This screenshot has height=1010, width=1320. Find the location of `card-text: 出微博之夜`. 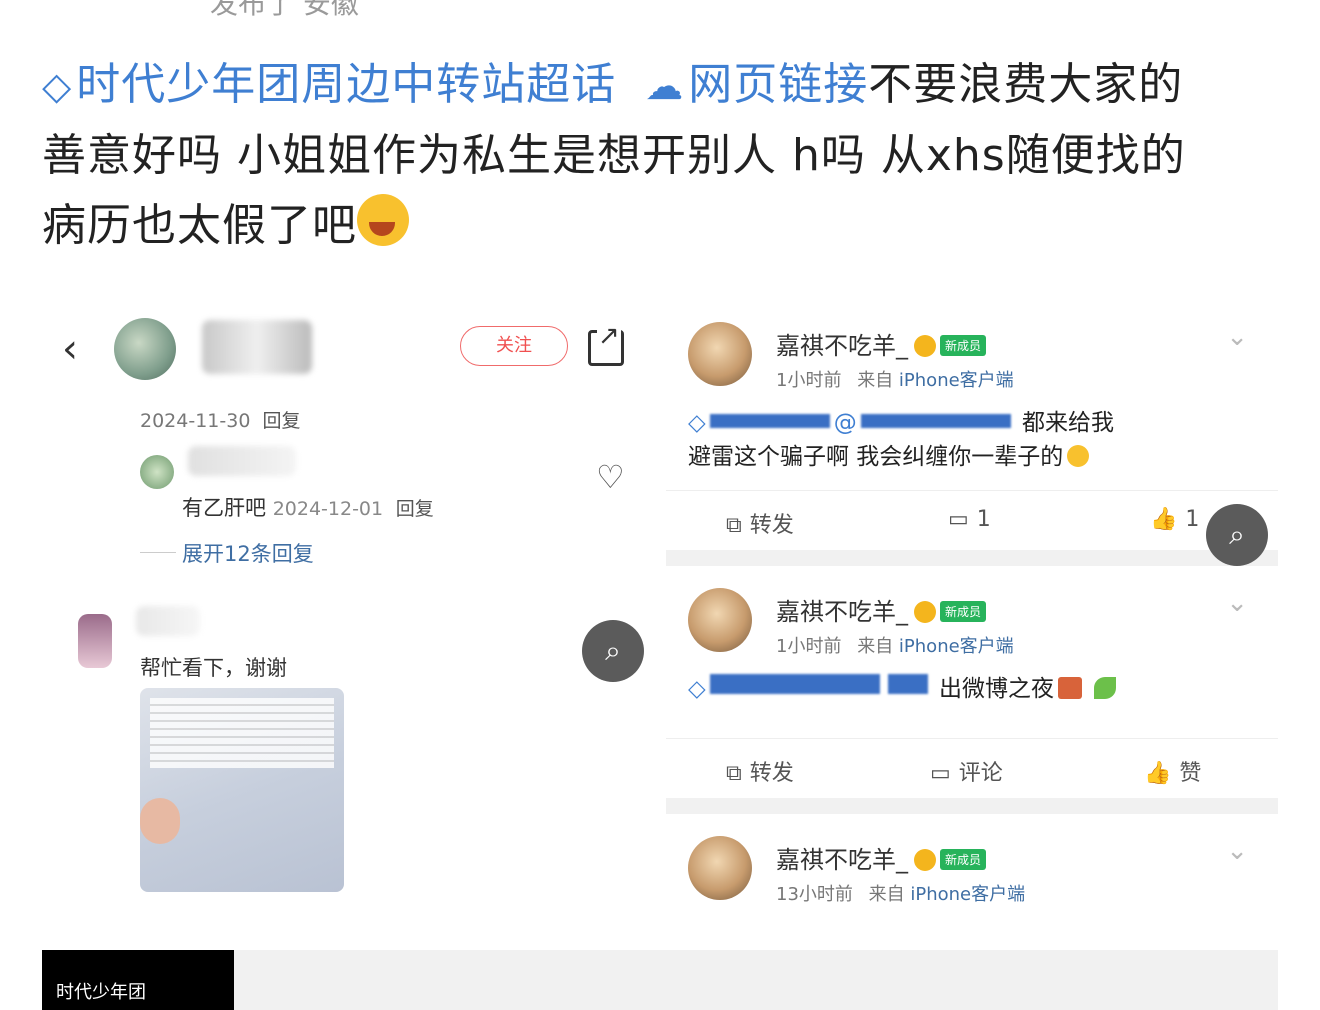

card-text: 出微博之夜 is located at coordinates (997, 689).